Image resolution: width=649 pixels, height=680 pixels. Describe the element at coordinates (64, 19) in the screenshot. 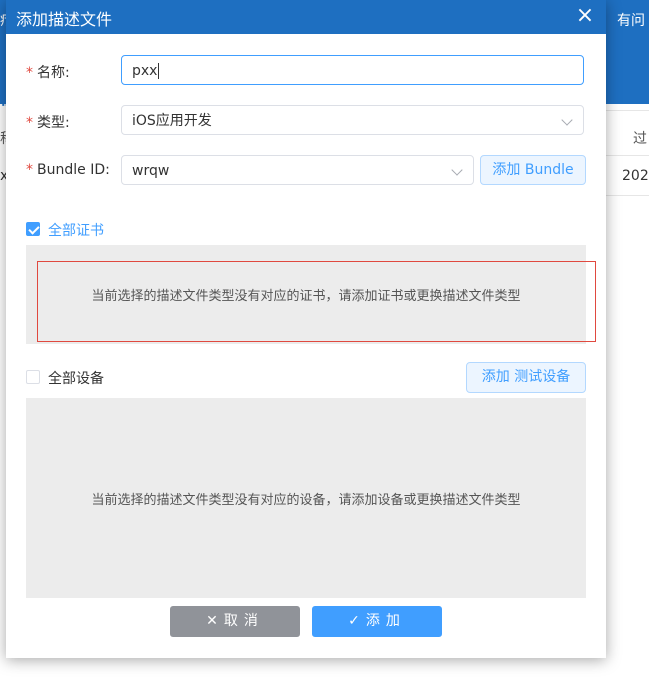

I see `dialog-title: 添加描述文件` at that location.